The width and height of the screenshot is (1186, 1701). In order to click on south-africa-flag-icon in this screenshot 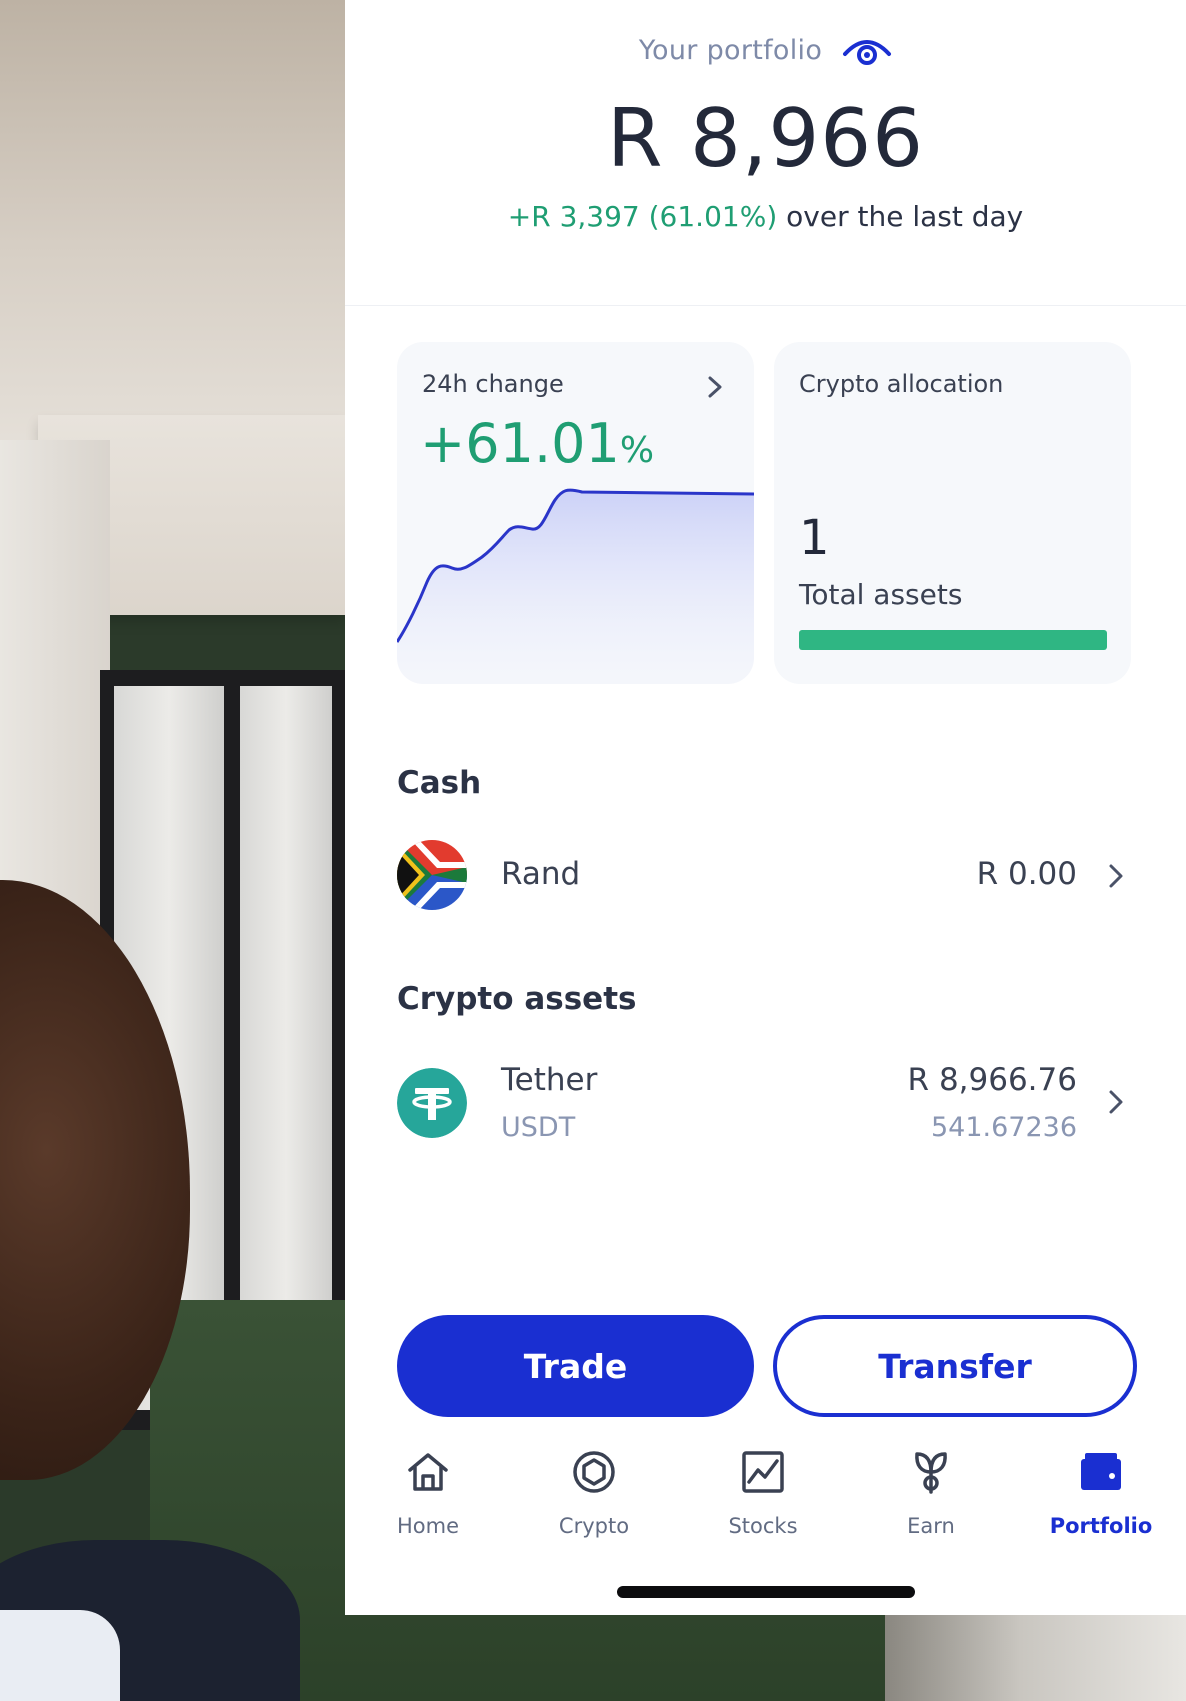, I will do `click(432, 875)`.